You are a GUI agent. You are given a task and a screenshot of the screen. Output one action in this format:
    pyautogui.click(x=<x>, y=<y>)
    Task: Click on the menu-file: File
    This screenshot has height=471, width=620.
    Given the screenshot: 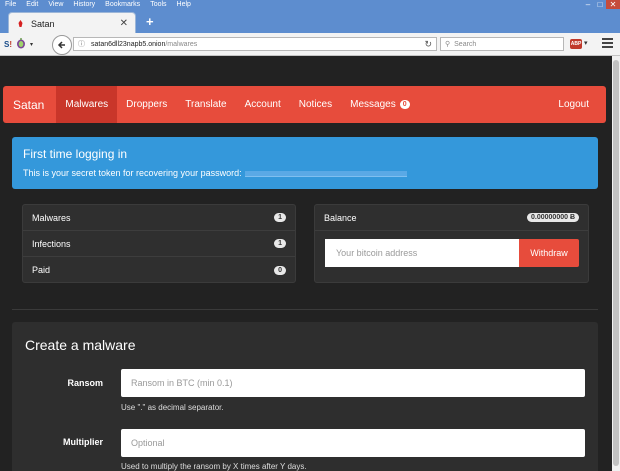 What is the action you would take?
    pyautogui.click(x=10, y=4)
    